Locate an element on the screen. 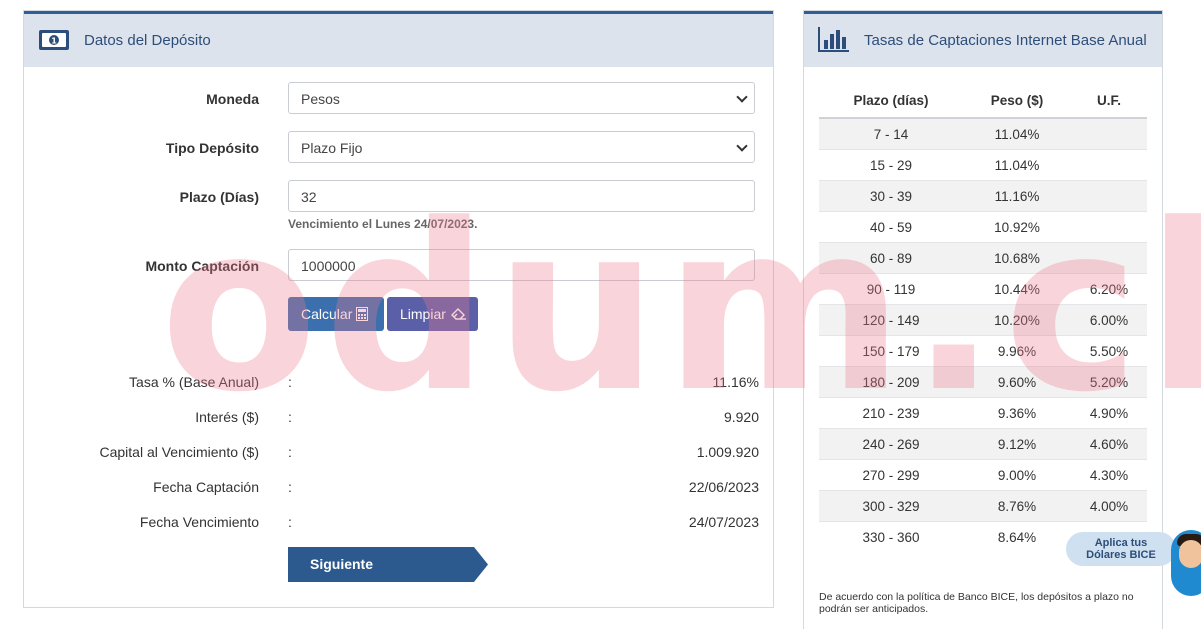 Image resolution: width=1201 pixels, height=629 pixels. svg-text: 1 is located at coordinates (54, 41).